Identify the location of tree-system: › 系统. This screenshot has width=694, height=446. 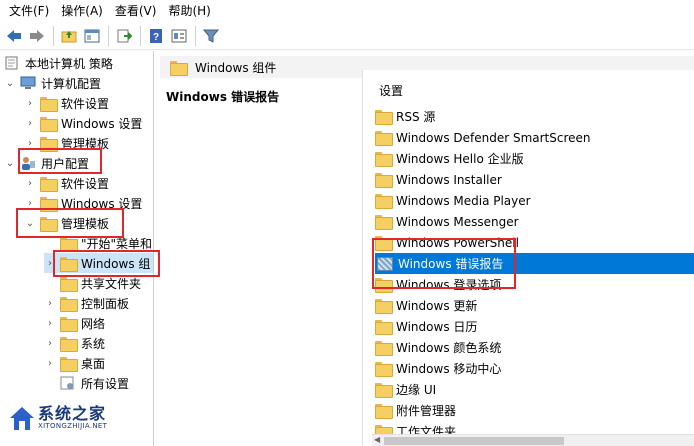
(74, 343).